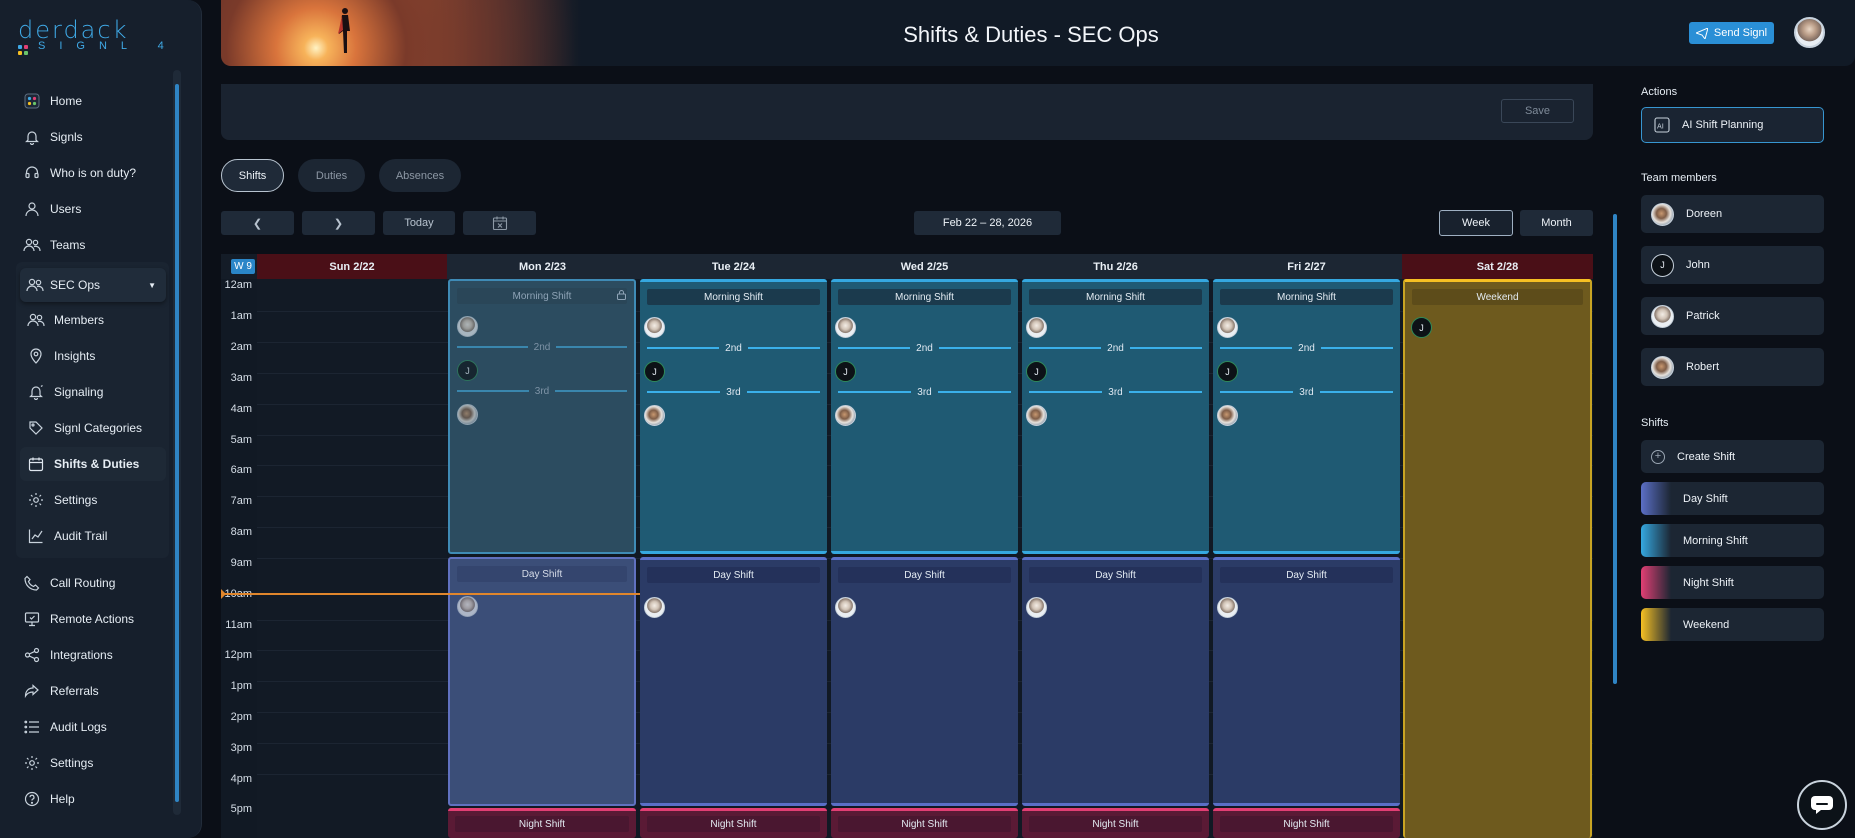 The width and height of the screenshot is (1855, 838). I want to click on morning-shift-block-fri: Morning Shift 2nd J 3rd, so click(1306, 416).